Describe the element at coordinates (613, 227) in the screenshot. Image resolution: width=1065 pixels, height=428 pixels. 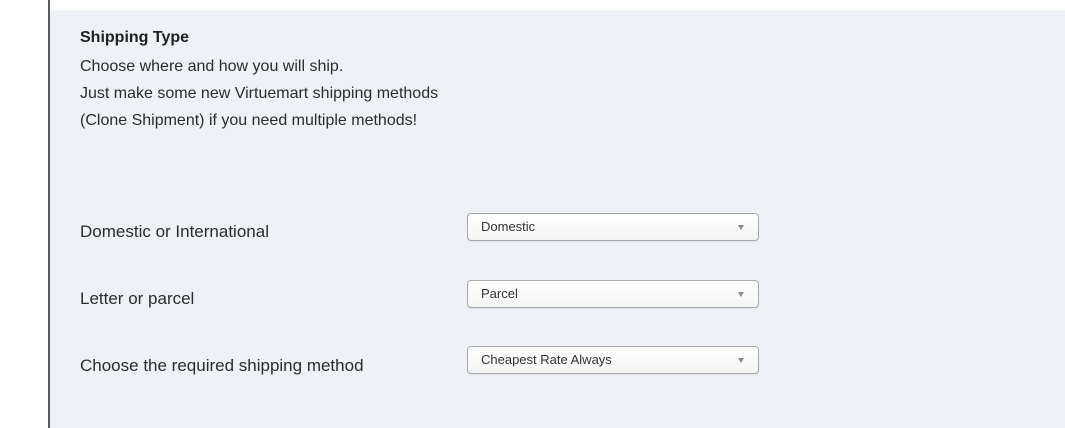
I see `domestic-or-international-select: Domestic` at that location.